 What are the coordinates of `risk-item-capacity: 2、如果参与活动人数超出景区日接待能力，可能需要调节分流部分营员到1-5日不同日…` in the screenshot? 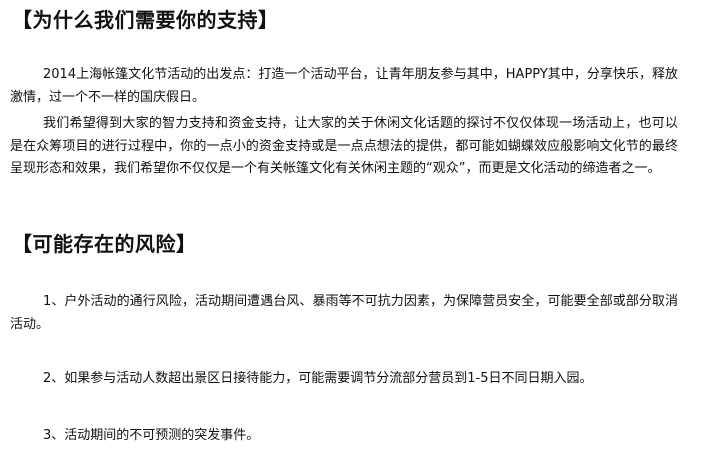 It's located at (318, 378).